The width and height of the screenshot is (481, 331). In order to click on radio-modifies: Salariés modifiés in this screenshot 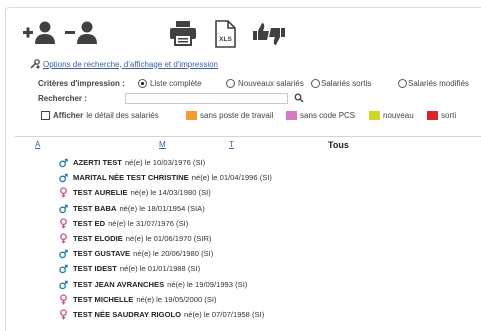, I will do `click(433, 83)`.